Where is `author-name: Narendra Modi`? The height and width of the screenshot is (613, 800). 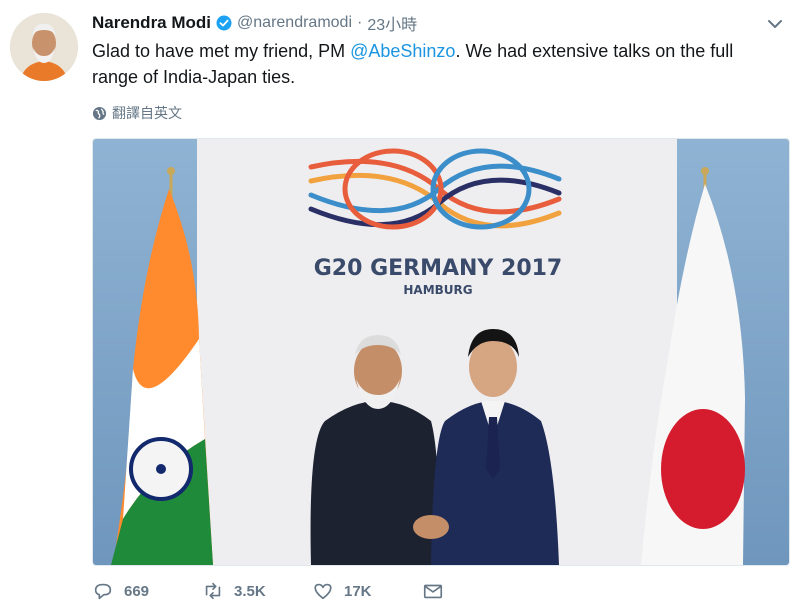 author-name: Narendra Modi is located at coordinates (151, 23).